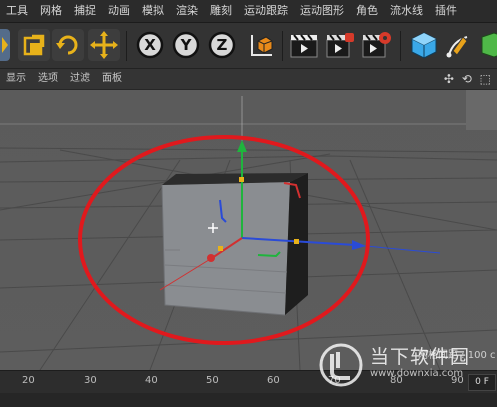 Image resolution: width=497 pixels, height=407 pixels. Describe the element at coordinates (112, 79) in the screenshot. I see `viewport-menu-panel: 面板` at that location.